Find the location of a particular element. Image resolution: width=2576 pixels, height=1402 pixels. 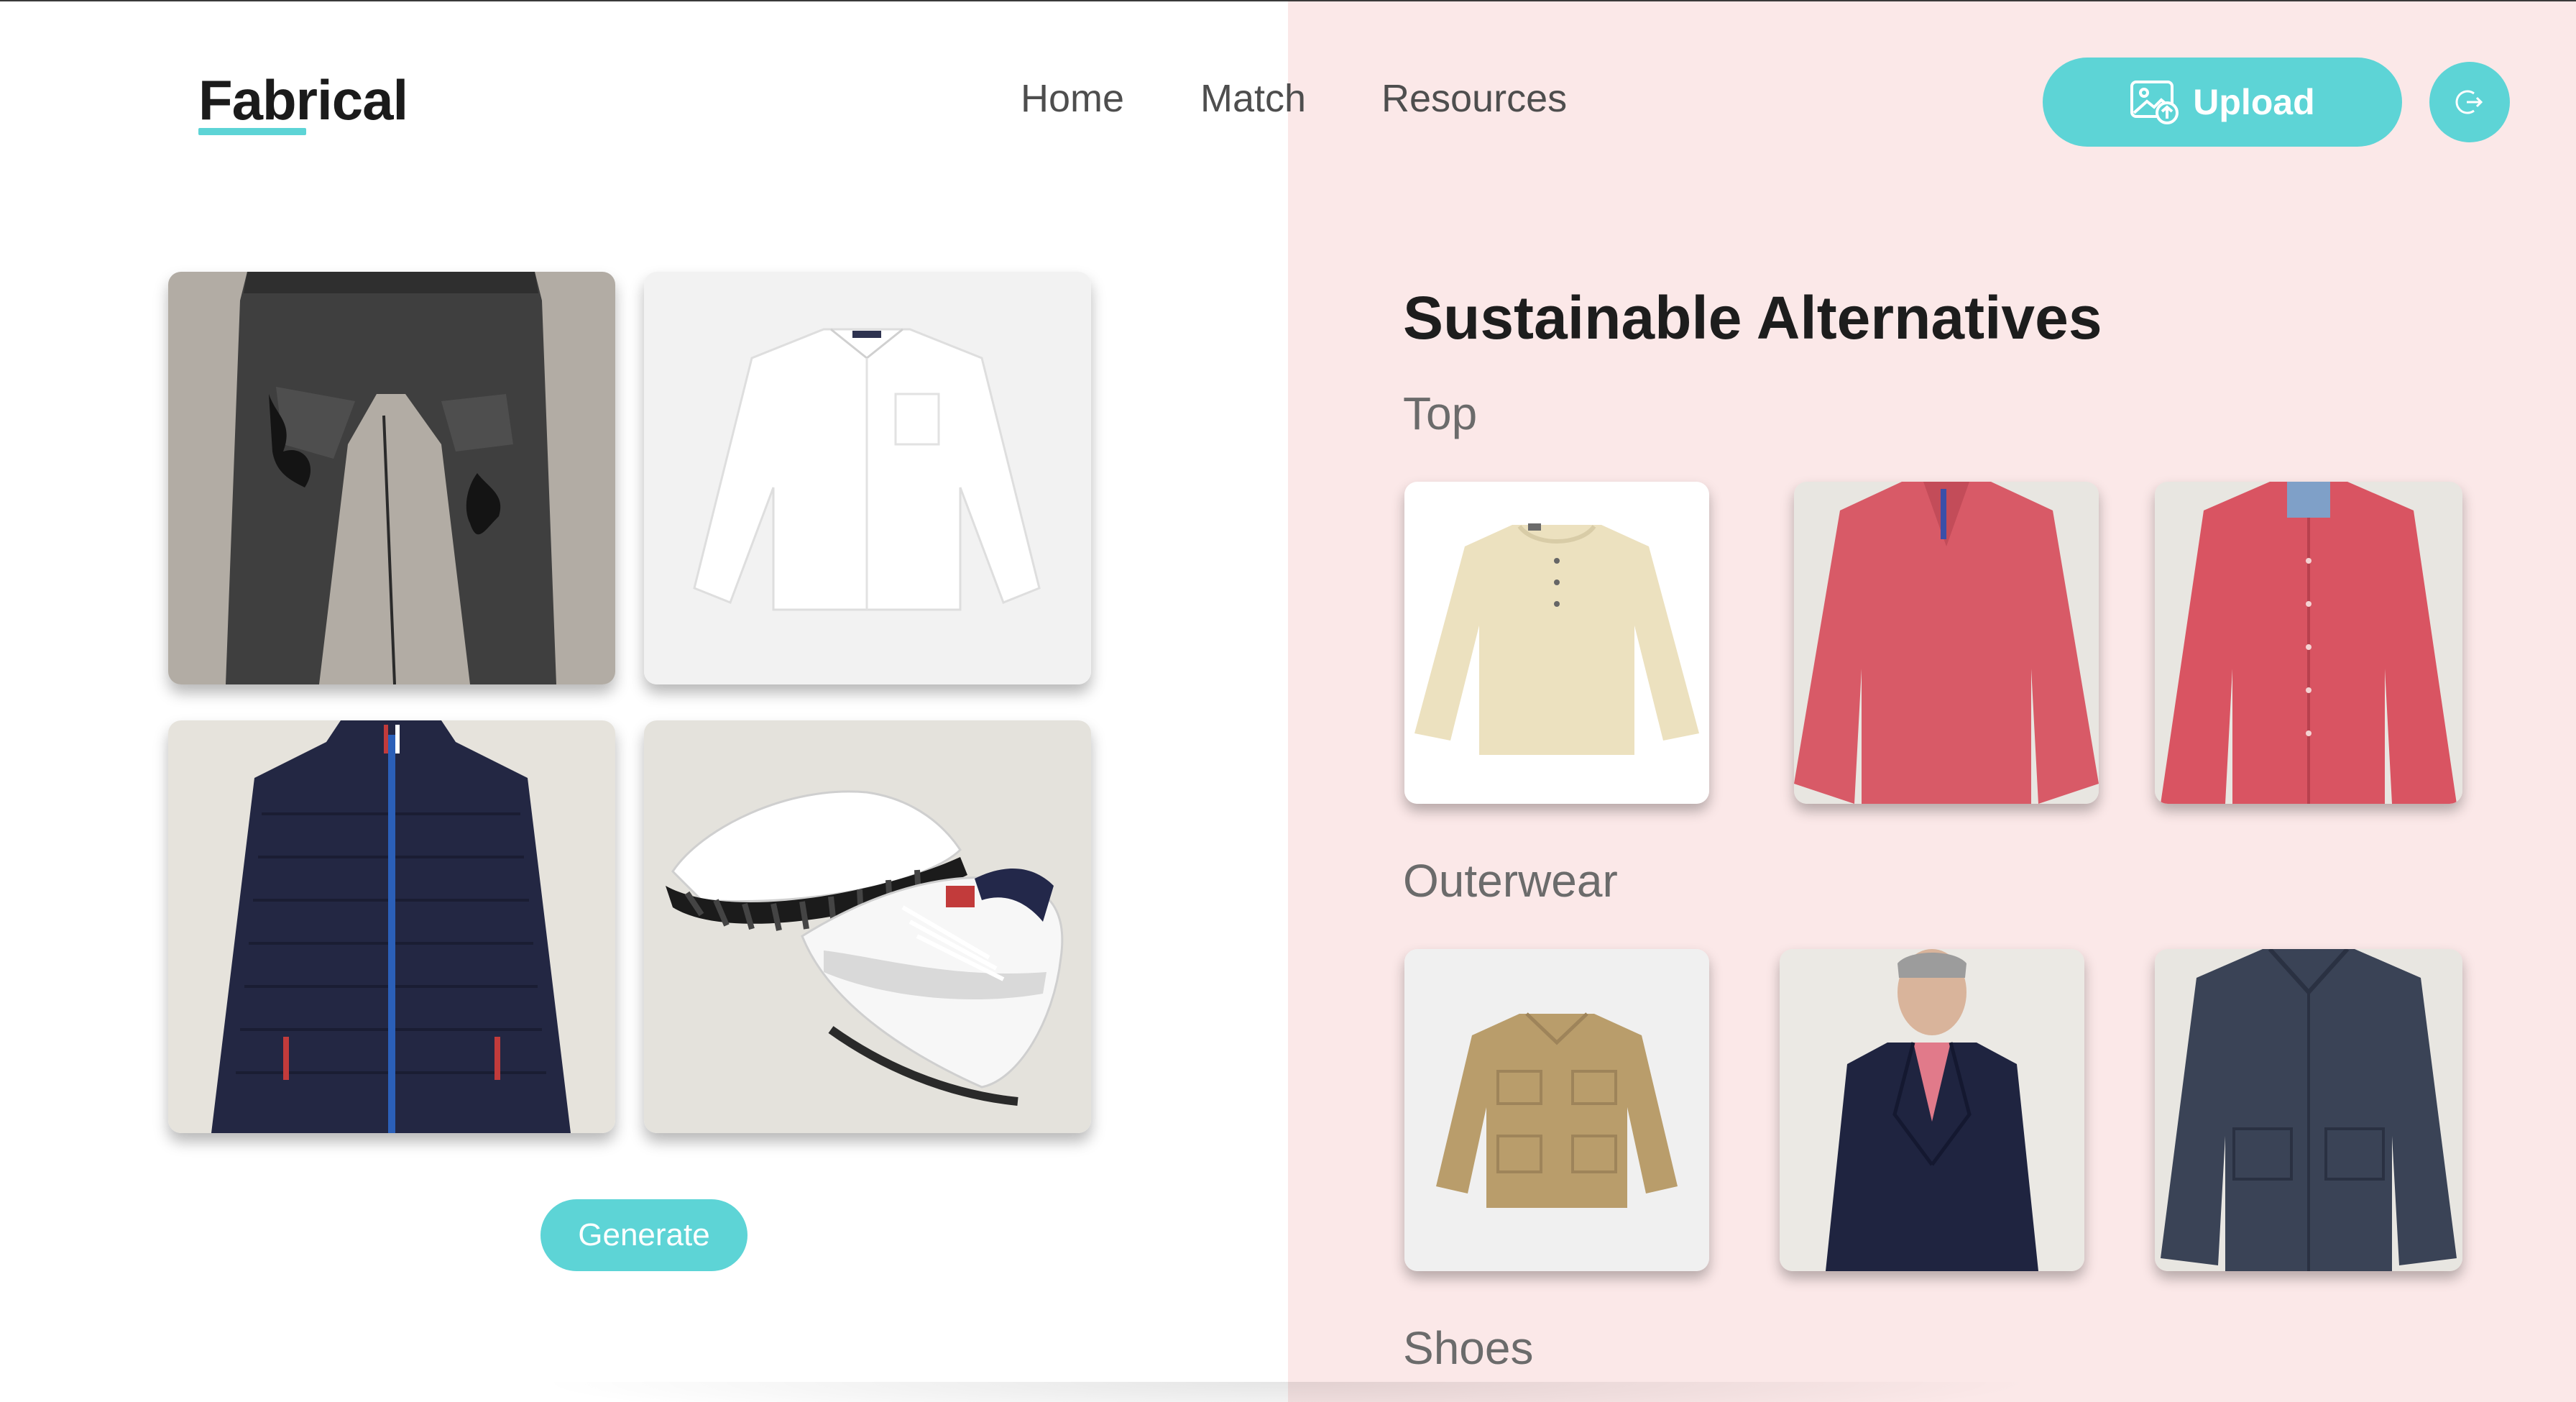

section-title: Sustainable Alternatives is located at coordinates (1752, 318).